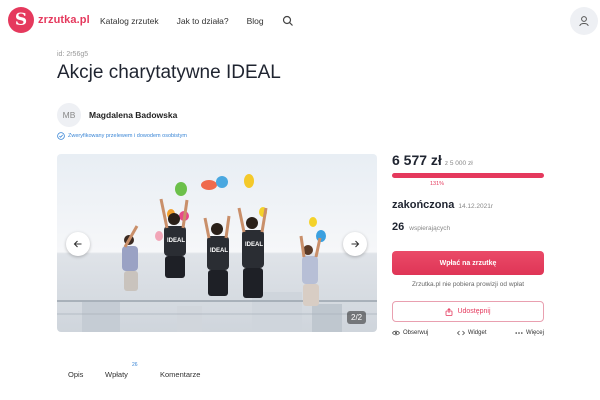 This screenshot has width=600, height=400. I want to click on more-dots-icon, so click(519, 333).